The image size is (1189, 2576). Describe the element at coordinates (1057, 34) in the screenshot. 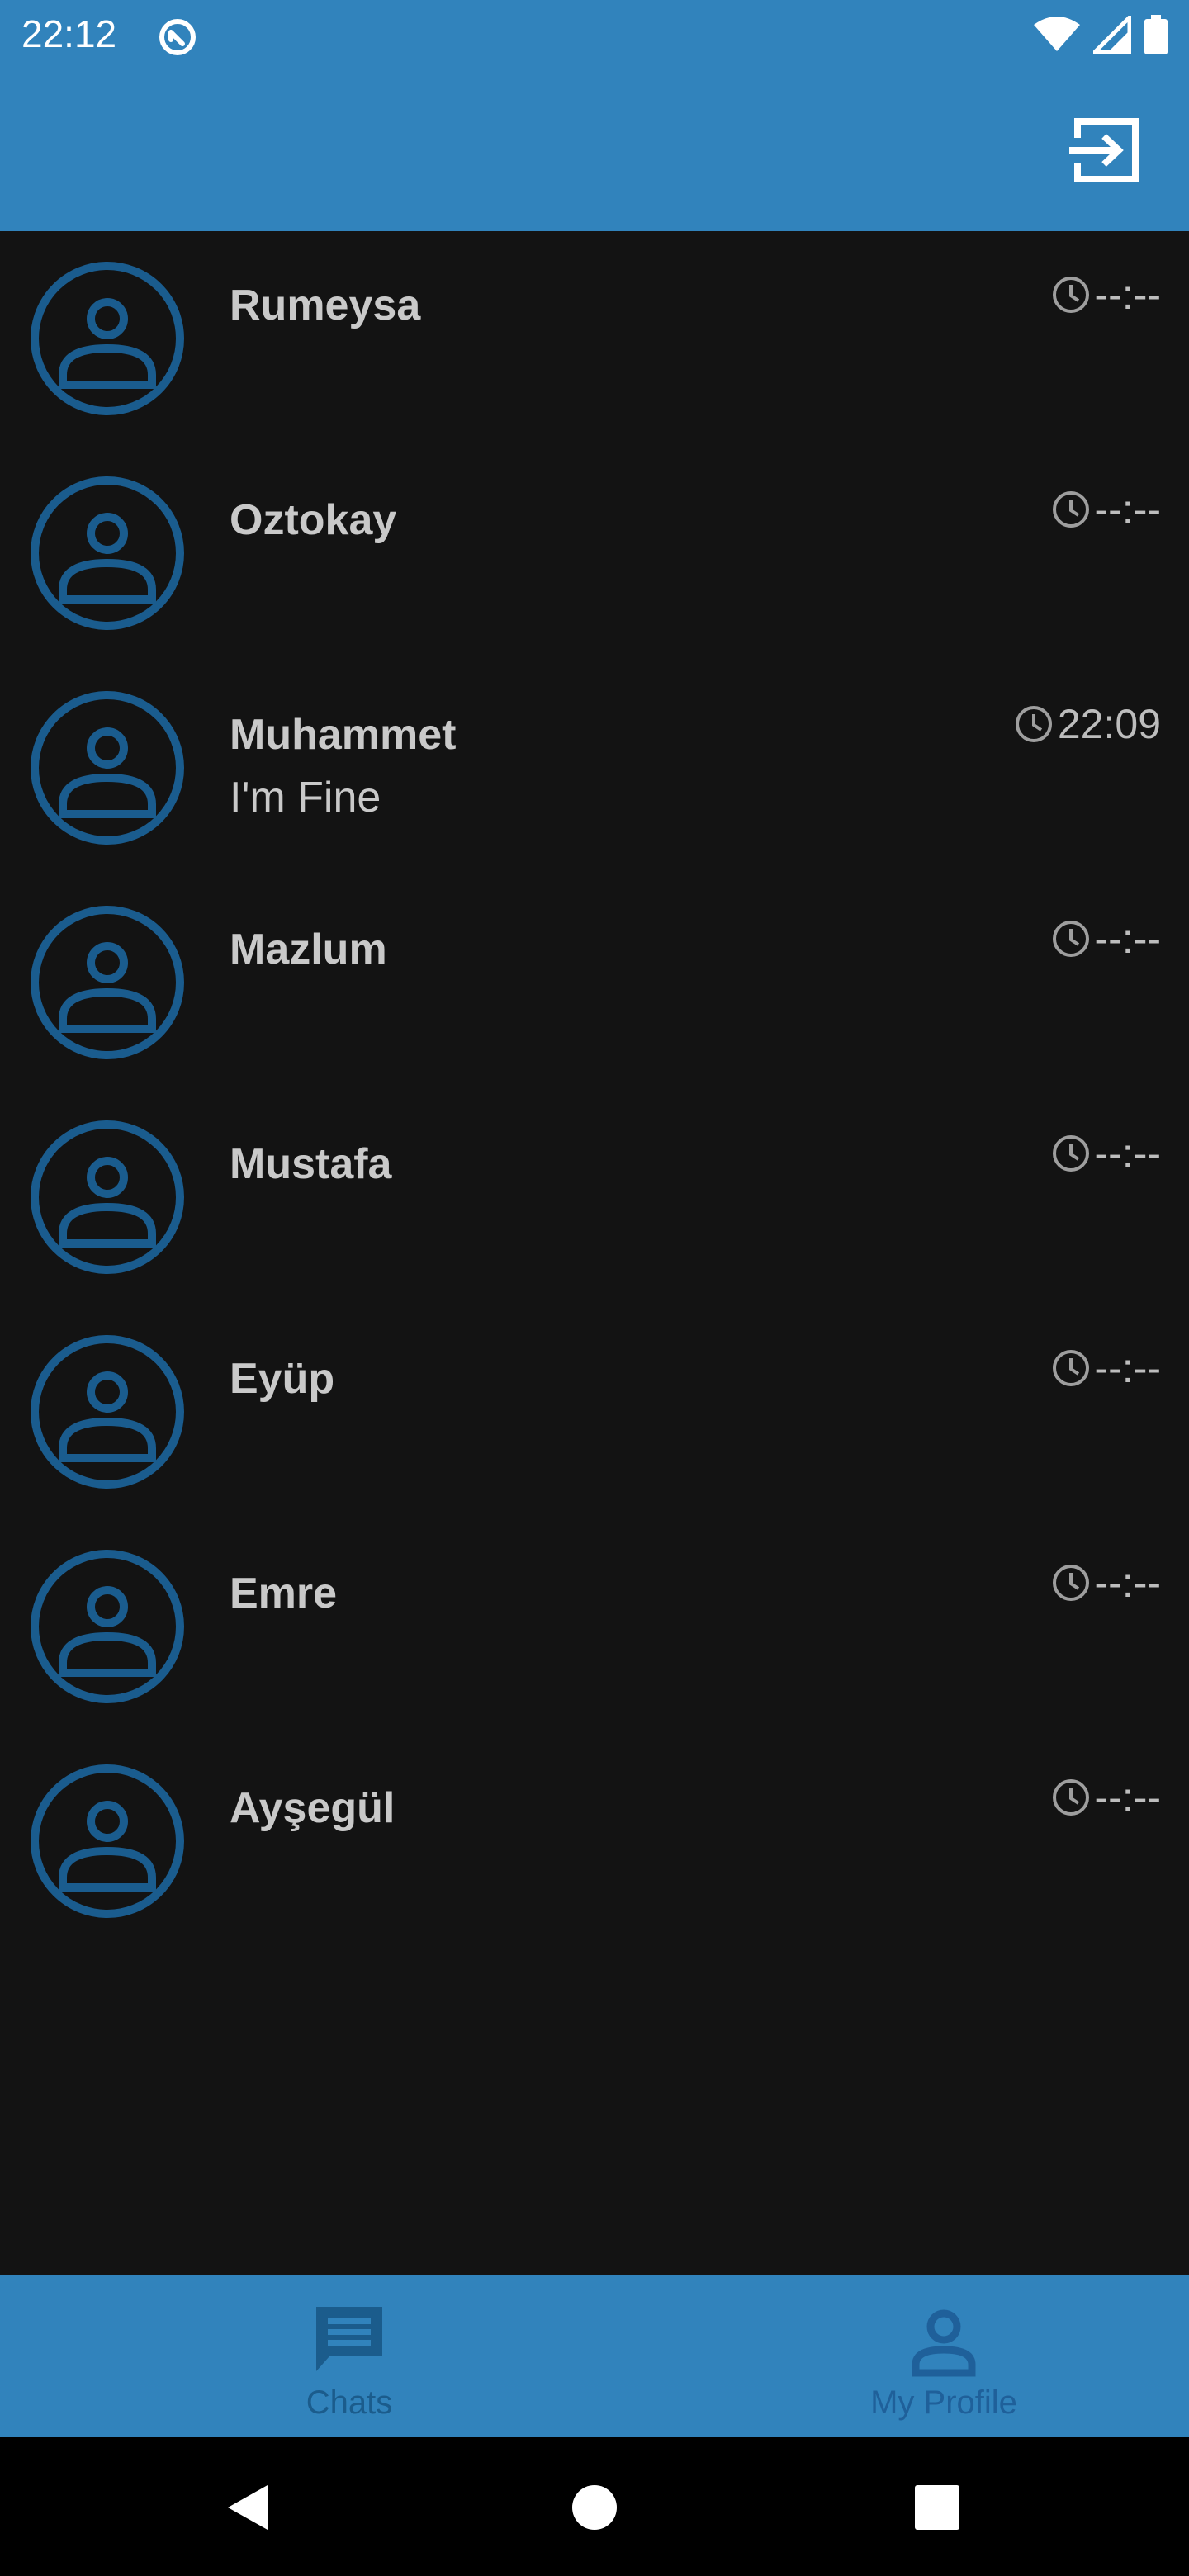

I see `wifi-icon` at that location.